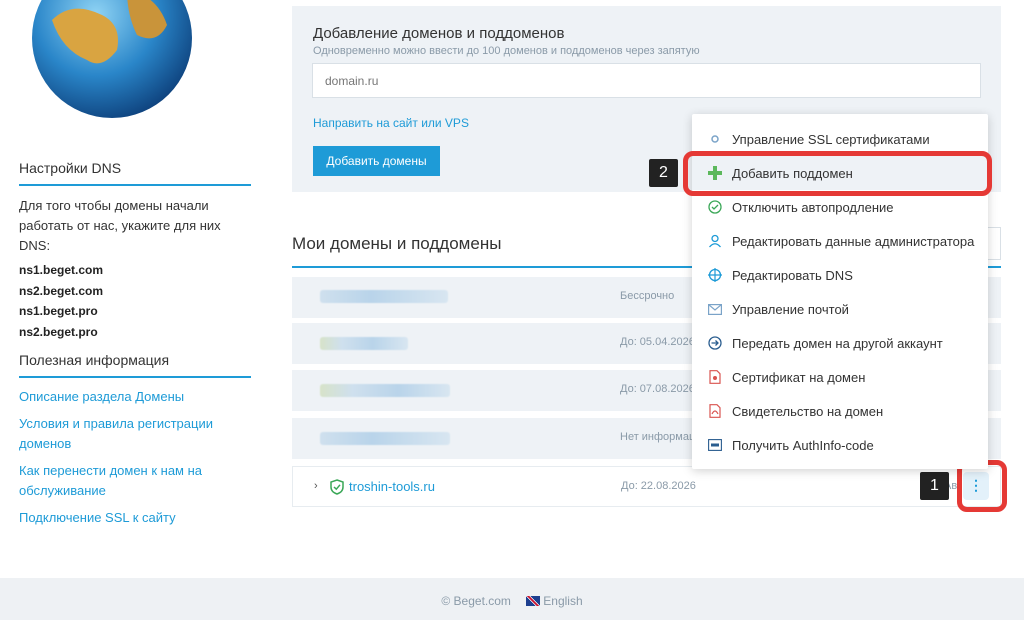  What do you see at coordinates (392, 486) in the screenshot?
I see `domain-name-link: troshin-tools.ru` at bounding box center [392, 486].